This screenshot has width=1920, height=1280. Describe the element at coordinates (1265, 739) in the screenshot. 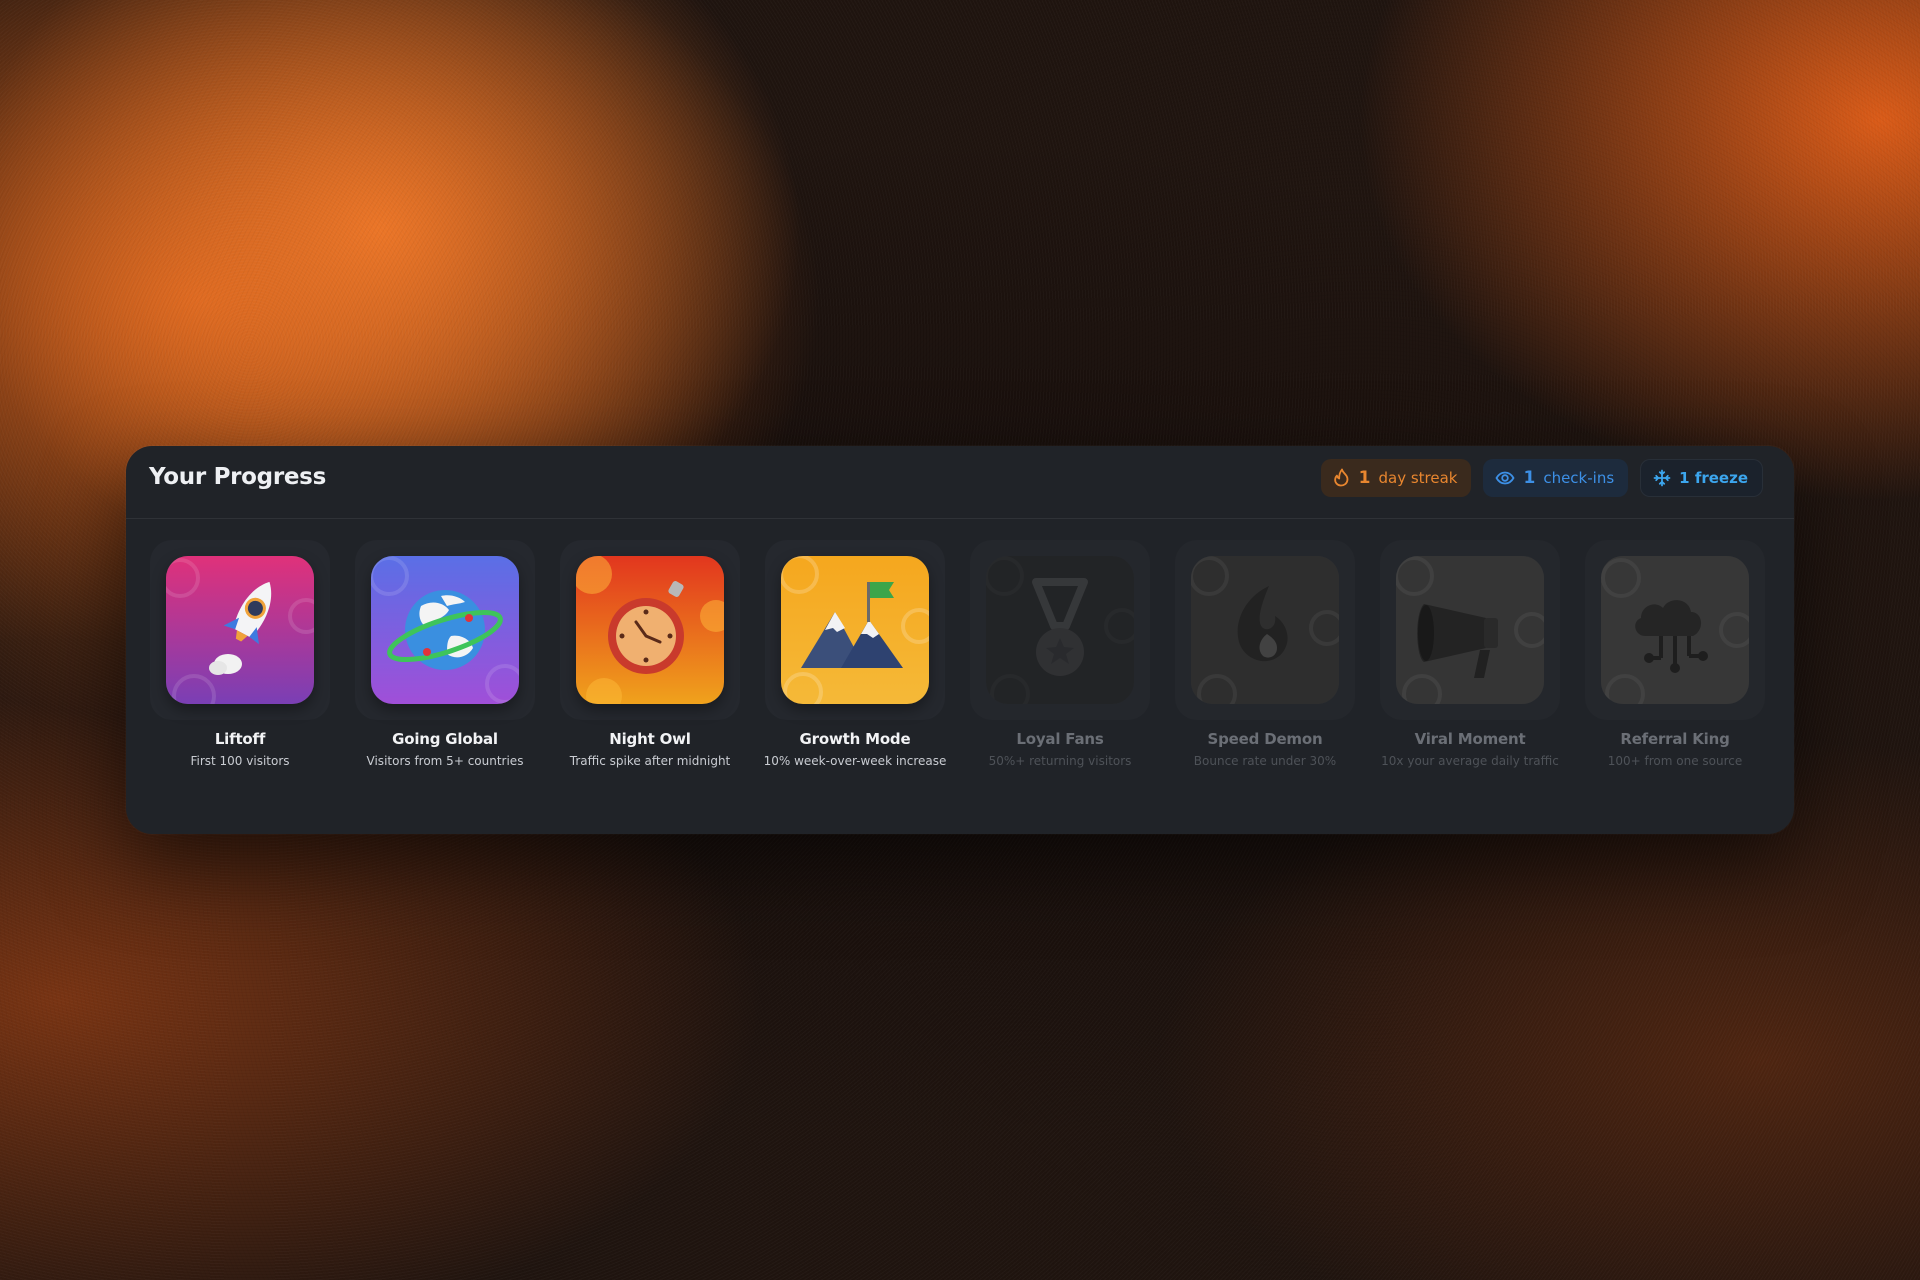

I see `achievement-name: Speed Demon` at that location.